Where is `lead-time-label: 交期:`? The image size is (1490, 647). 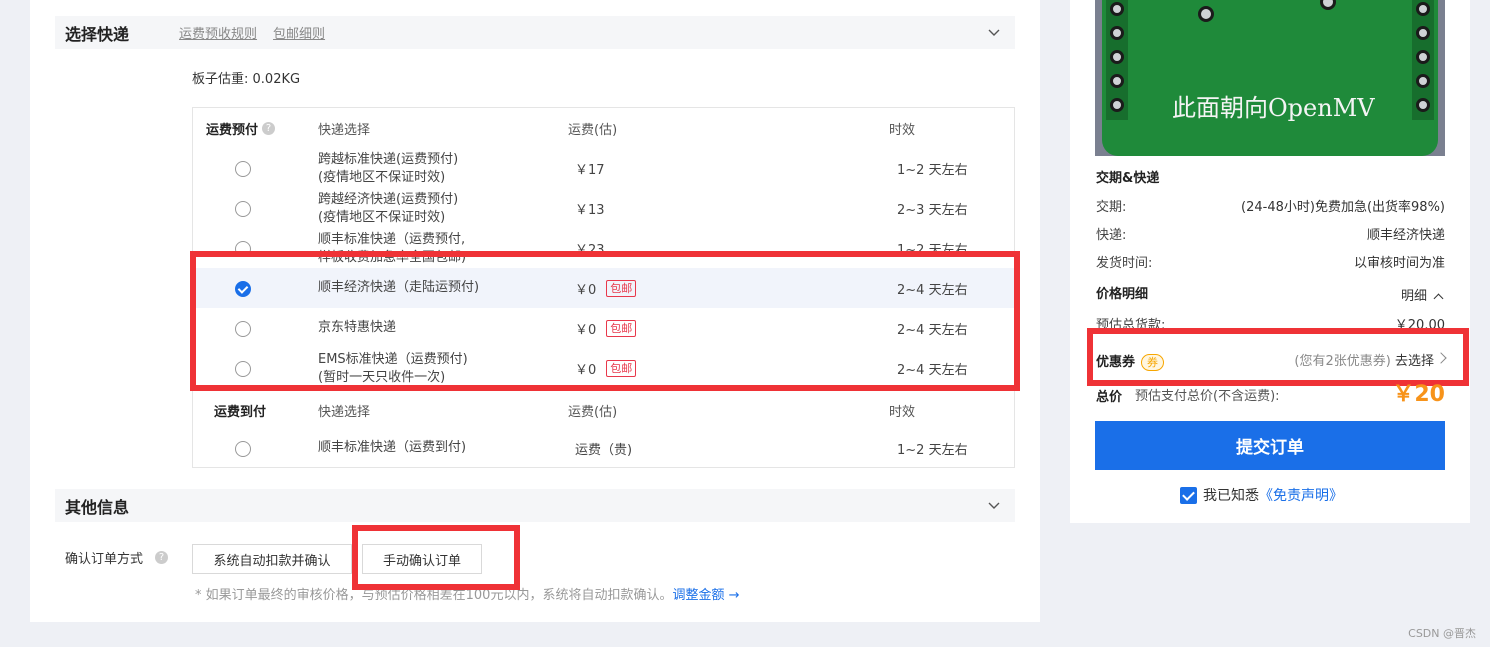 lead-time-label: 交期: is located at coordinates (1111, 207).